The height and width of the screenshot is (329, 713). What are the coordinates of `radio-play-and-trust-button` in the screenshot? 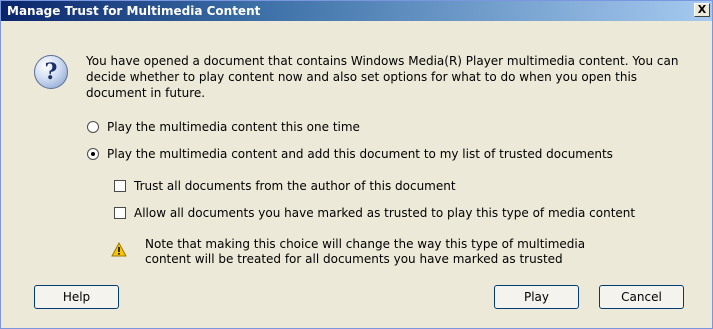 It's located at (93, 154).